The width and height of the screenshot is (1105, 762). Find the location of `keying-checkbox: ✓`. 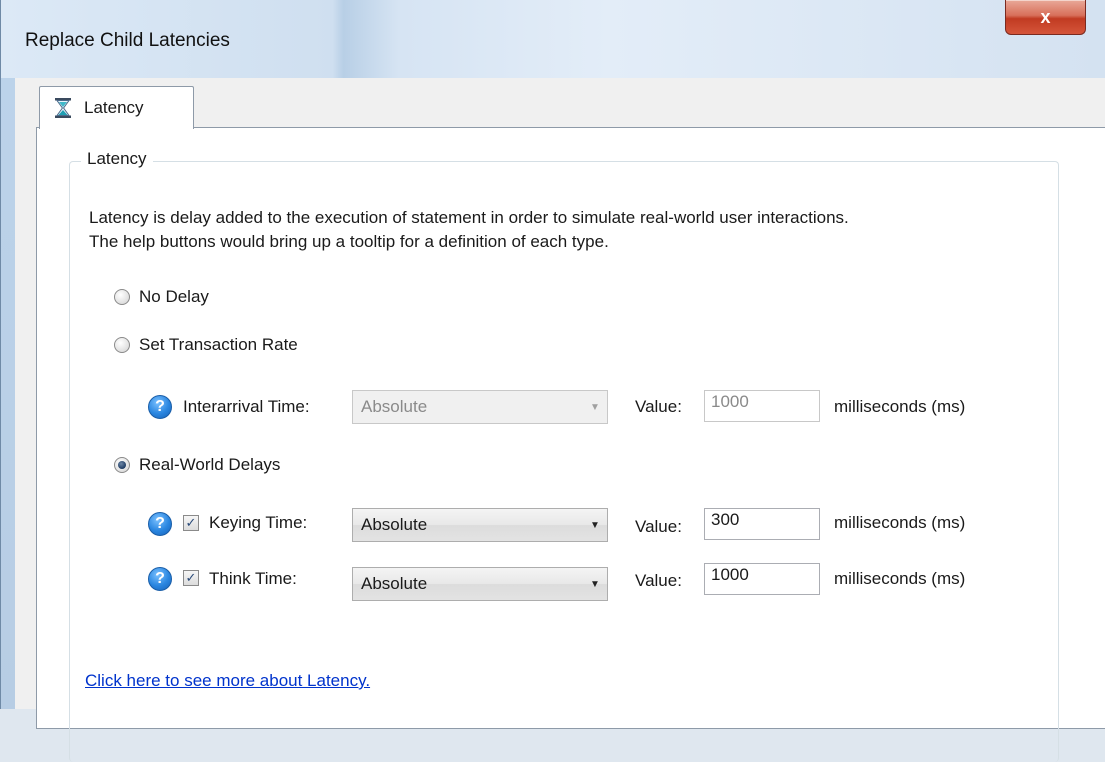

keying-checkbox: ✓ is located at coordinates (191, 523).